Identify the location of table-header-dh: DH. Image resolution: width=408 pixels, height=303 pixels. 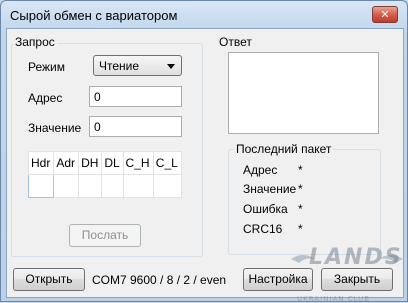
(90, 163).